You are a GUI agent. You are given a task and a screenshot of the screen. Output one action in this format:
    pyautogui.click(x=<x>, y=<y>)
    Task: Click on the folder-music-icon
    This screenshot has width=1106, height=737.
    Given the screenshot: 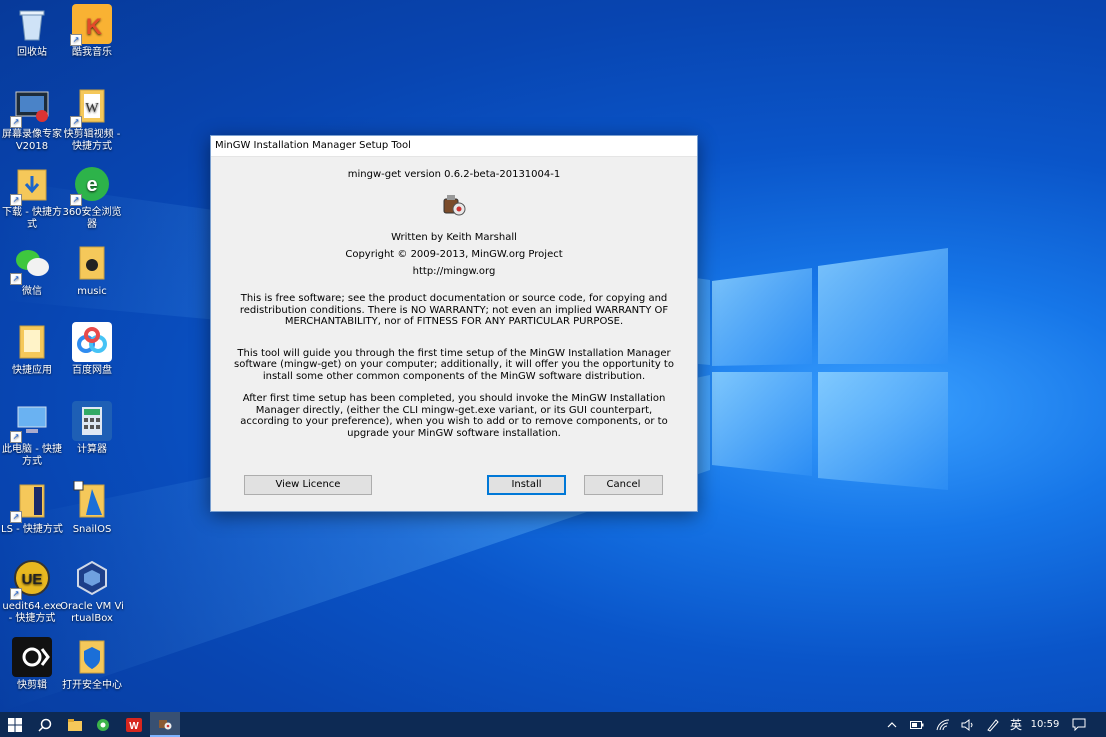 What is the action you would take?
    pyautogui.click(x=92, y=263)
    